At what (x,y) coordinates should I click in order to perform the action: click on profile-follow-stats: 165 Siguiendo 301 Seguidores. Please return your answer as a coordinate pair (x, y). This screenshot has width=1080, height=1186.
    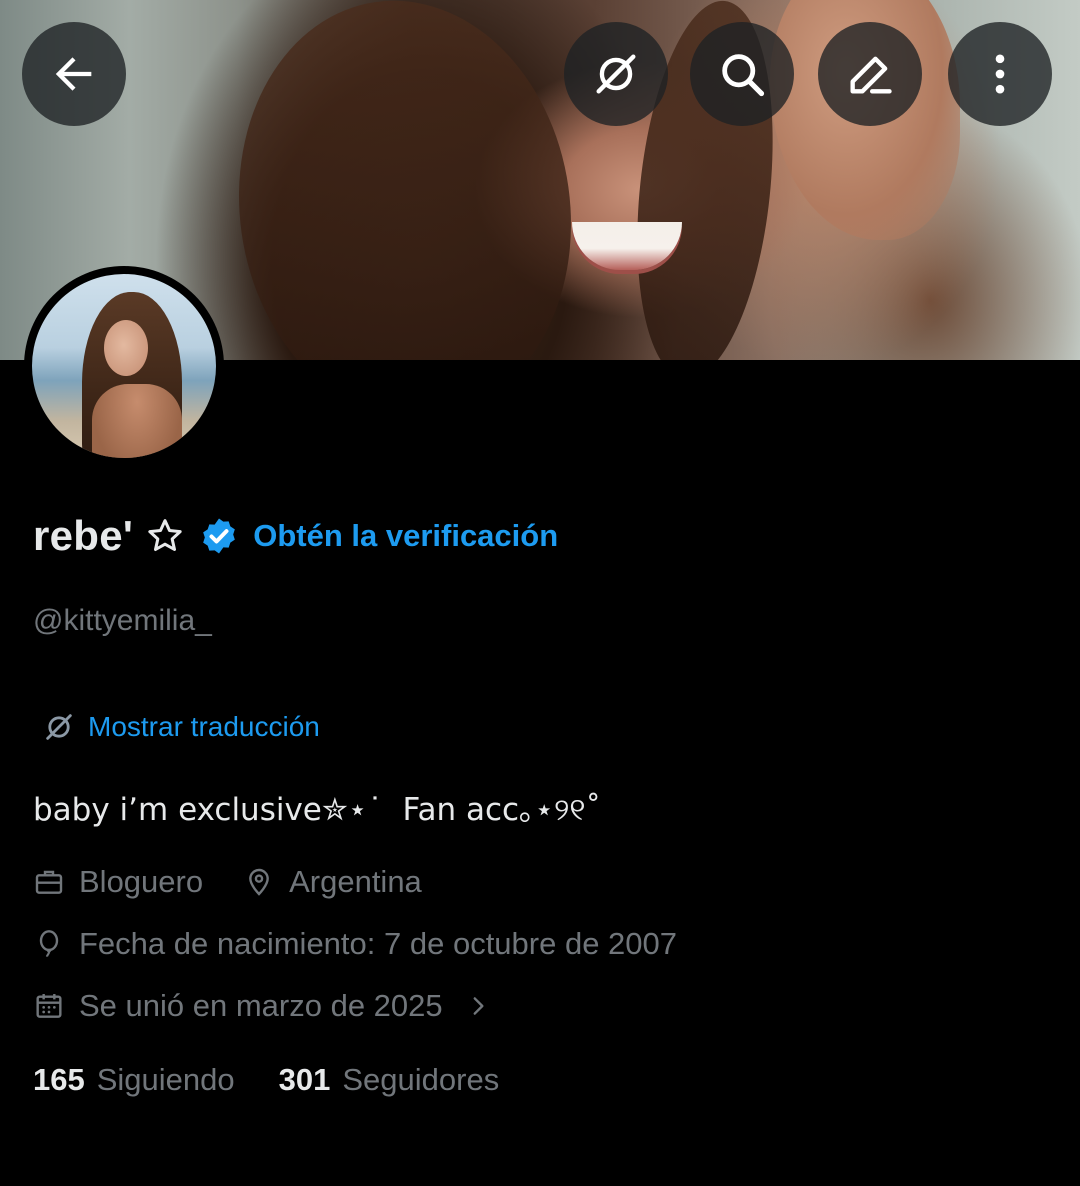
    Looking at the image, I should click on (266, 1080).